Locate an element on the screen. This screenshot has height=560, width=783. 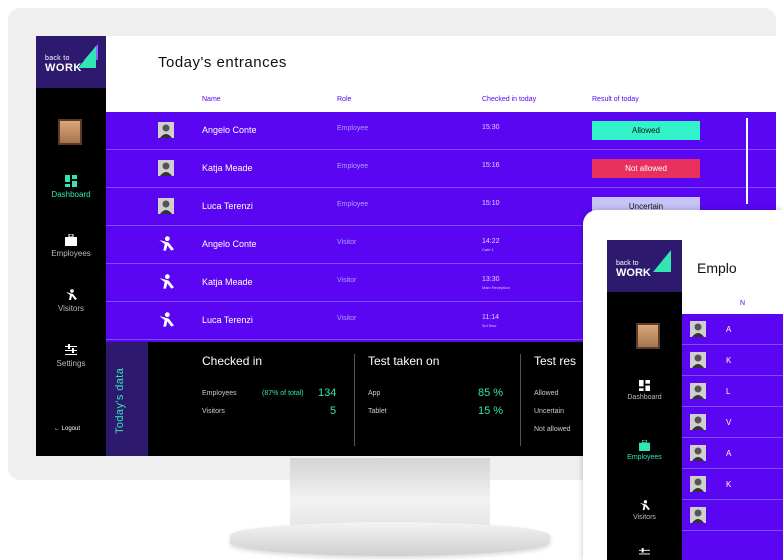
todays-data-label: Today's data is located at coordinates (127, 399).